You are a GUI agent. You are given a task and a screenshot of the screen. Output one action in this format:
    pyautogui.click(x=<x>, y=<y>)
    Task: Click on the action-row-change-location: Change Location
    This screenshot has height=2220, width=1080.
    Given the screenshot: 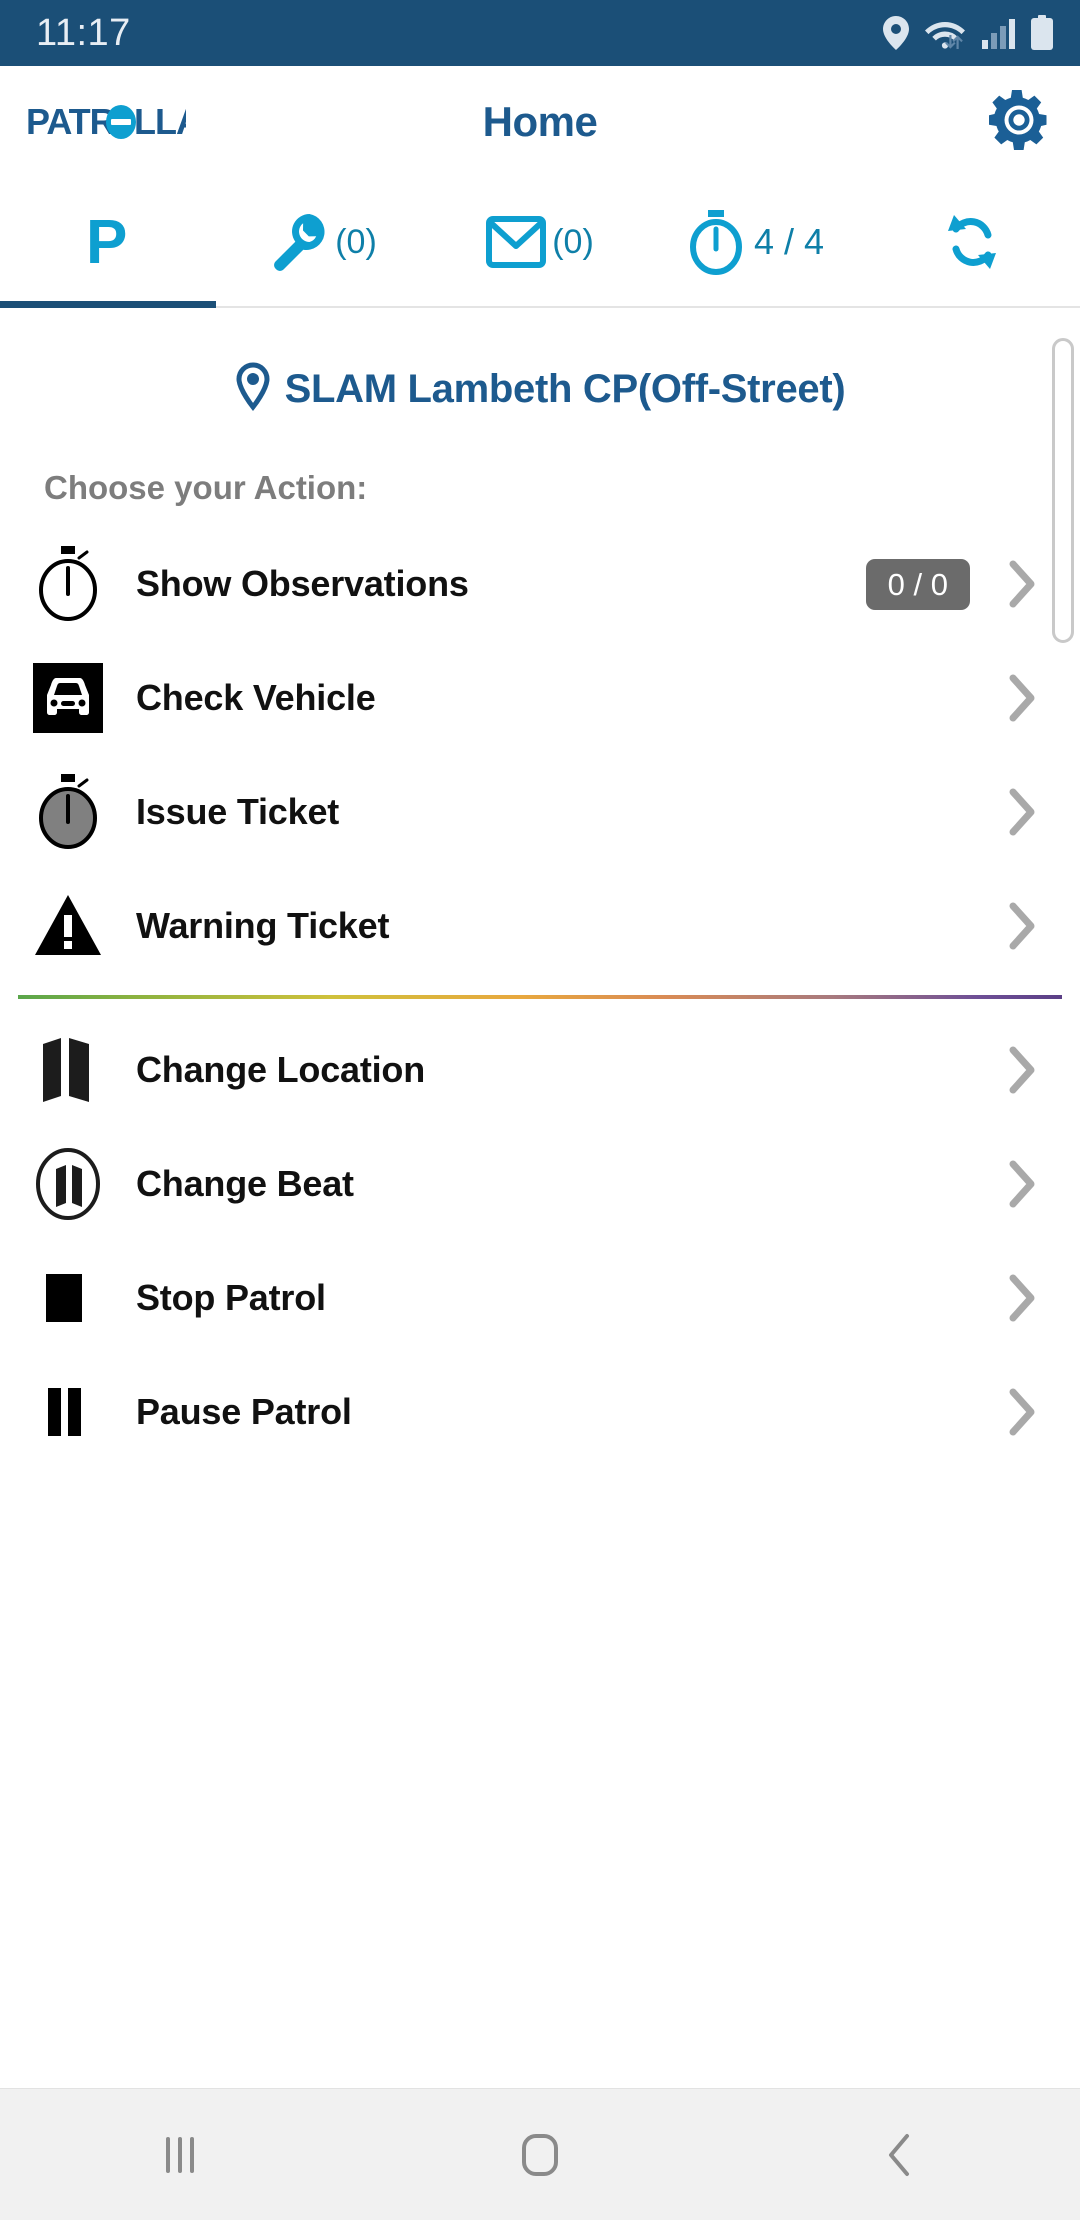 What is the action you would take?
    pyautogui.click(x=540, y=1070)
    